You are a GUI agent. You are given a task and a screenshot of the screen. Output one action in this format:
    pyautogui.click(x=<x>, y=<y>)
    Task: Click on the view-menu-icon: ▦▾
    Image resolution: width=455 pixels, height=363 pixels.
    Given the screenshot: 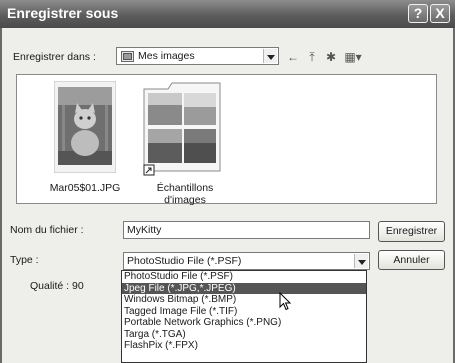 What is the action you would take?
    pyautogui.click(x=353, y=58)
    